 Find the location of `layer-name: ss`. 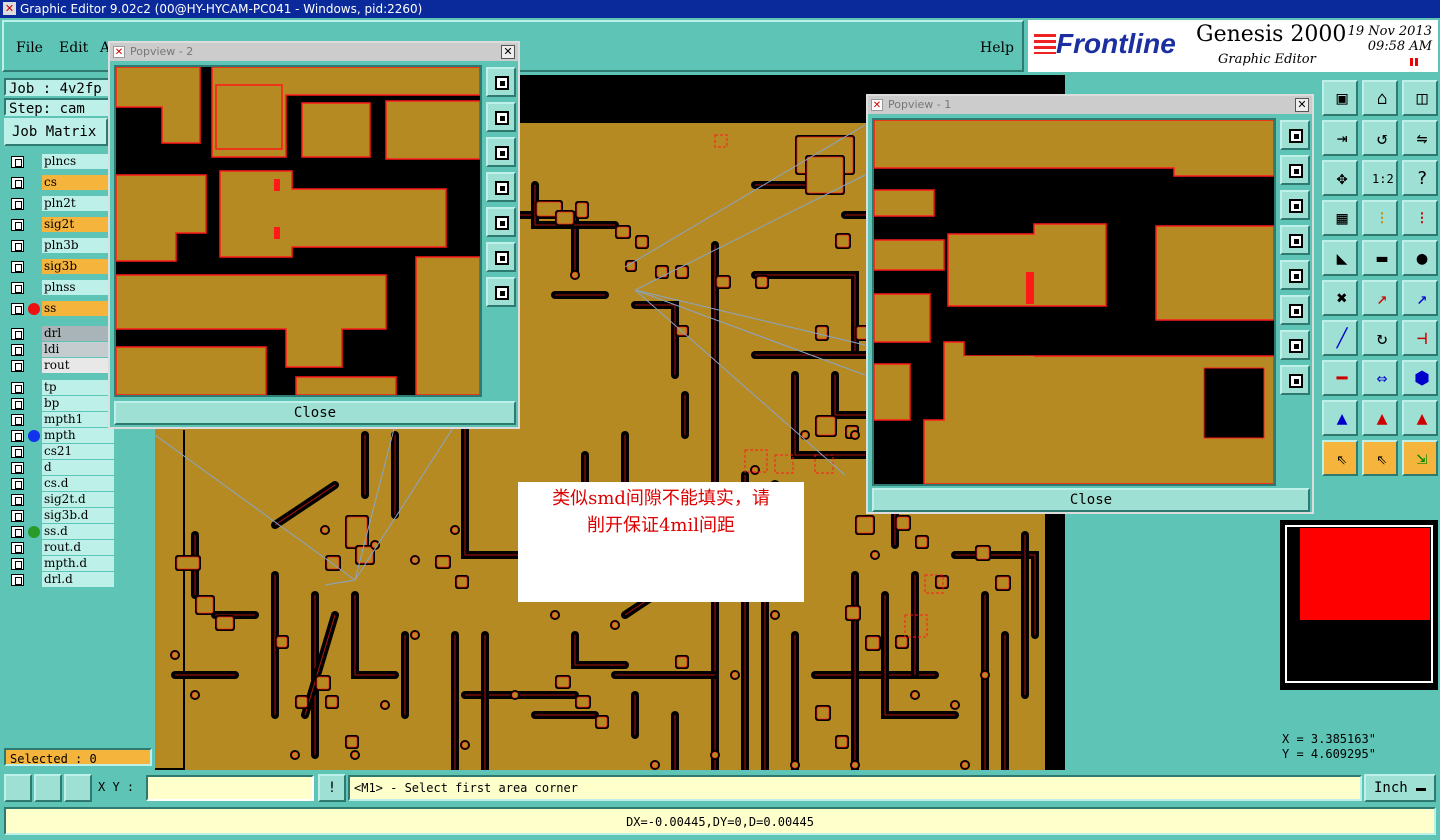

layer-name: ss is located at coordinates (78, 308).